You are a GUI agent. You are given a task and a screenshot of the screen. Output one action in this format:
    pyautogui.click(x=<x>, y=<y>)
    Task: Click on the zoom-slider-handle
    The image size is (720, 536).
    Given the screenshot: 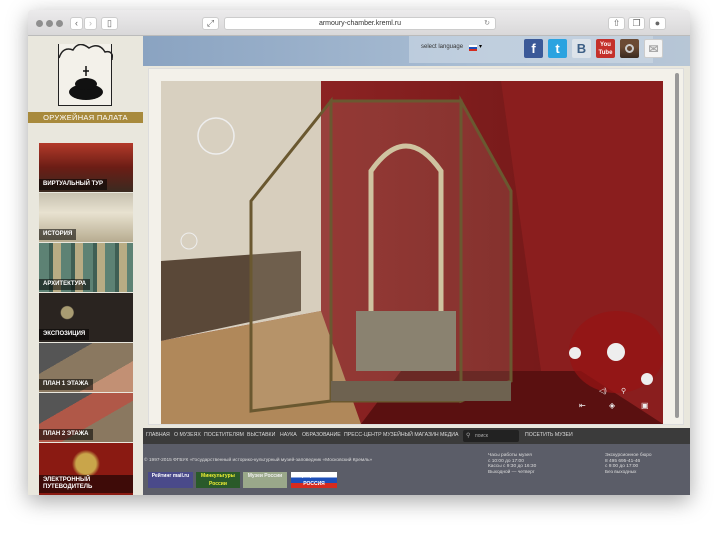 What is the action you would take?
    pyautogui.click(x=575, y=353)
    